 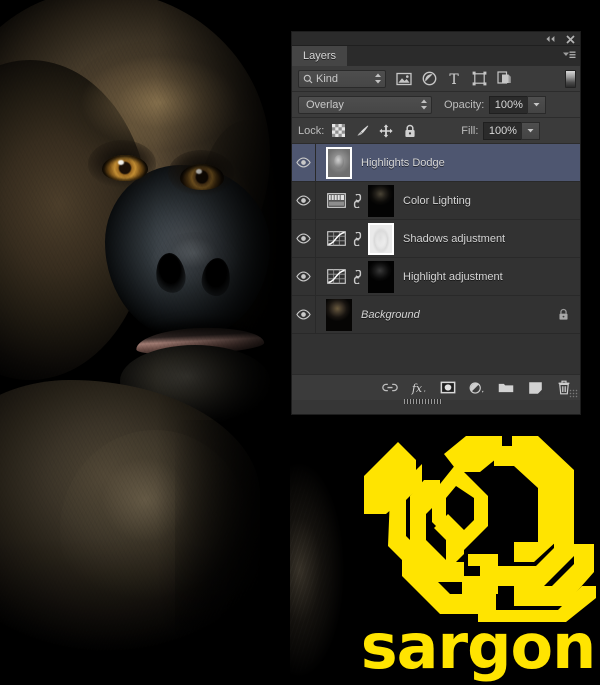 I want to click on table-row: Highlight adjustment, so click(x=436, y=276).